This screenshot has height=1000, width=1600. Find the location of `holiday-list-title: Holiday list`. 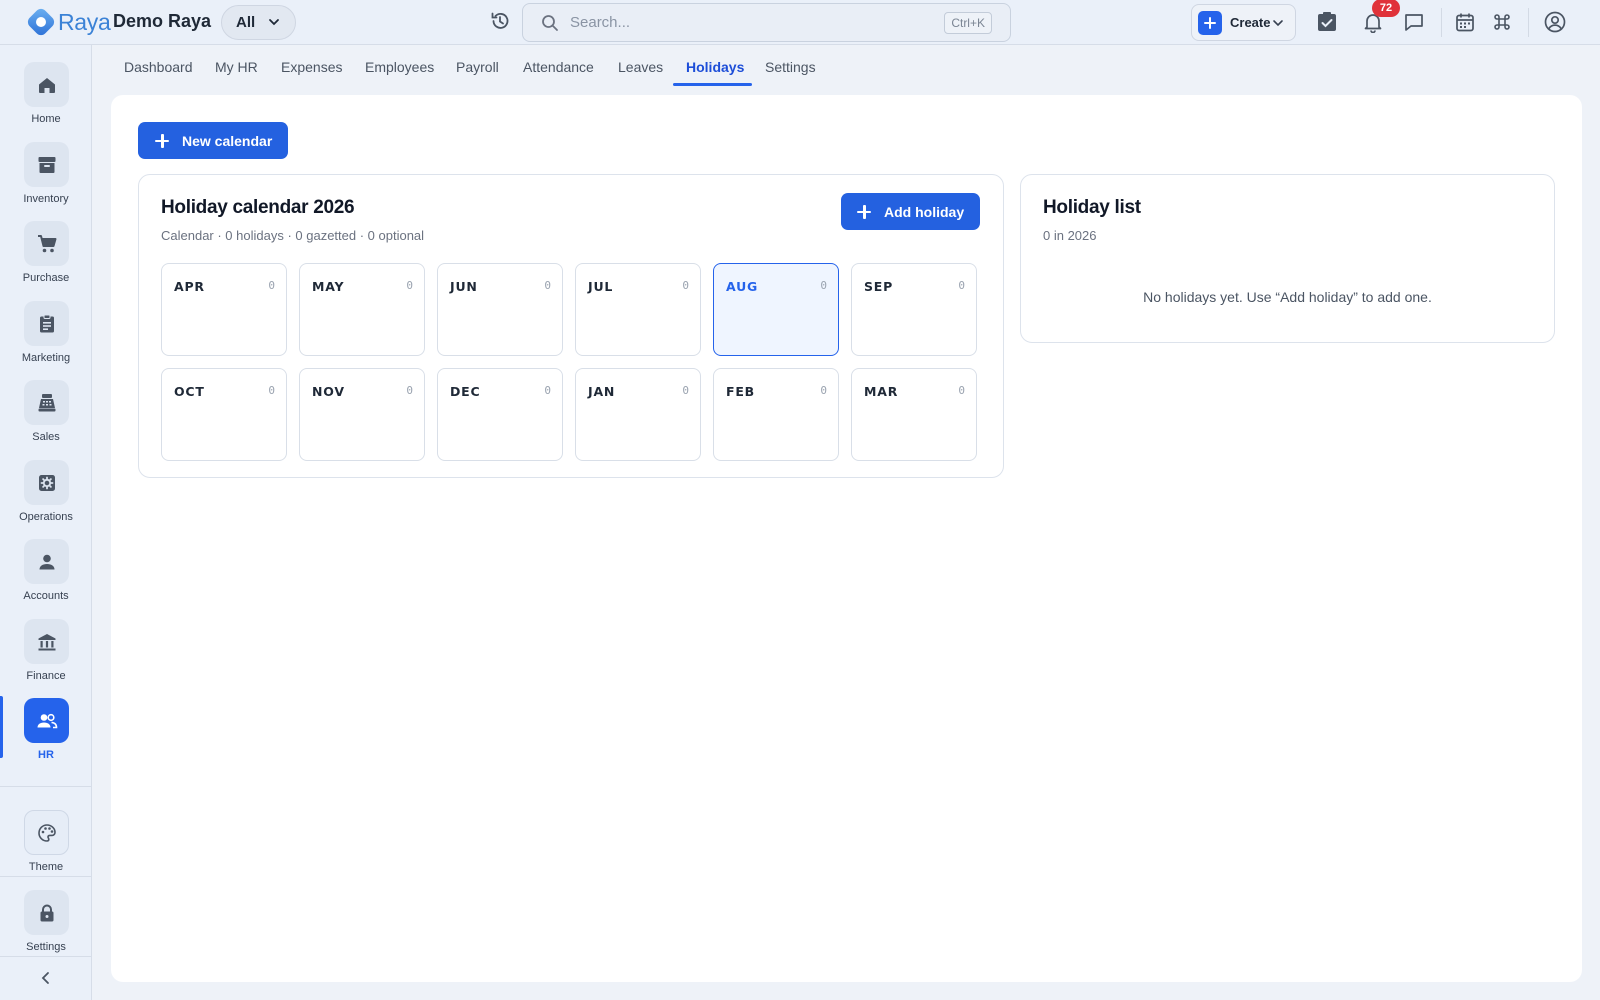

holiday-list-title: Holiday list is located at coordinates (1092, 207).